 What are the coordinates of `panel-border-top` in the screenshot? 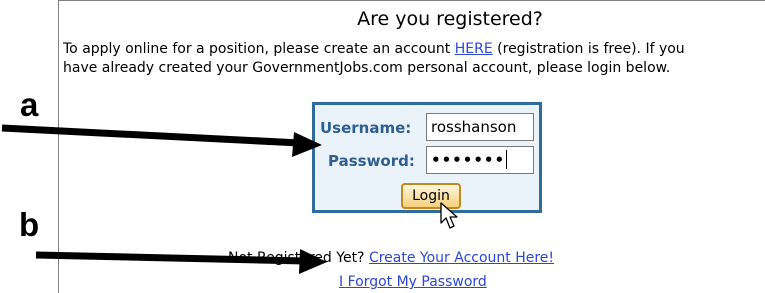 It's located at (412, 0).